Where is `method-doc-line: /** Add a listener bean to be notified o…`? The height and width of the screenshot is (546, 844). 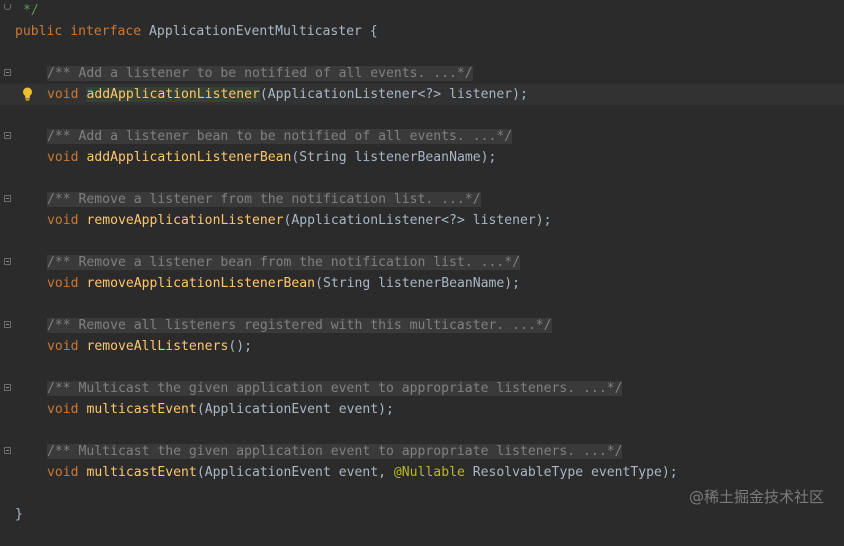
method-doc-line: /** Add a listener bean to be notified o… is located at coordinates (422, 136).